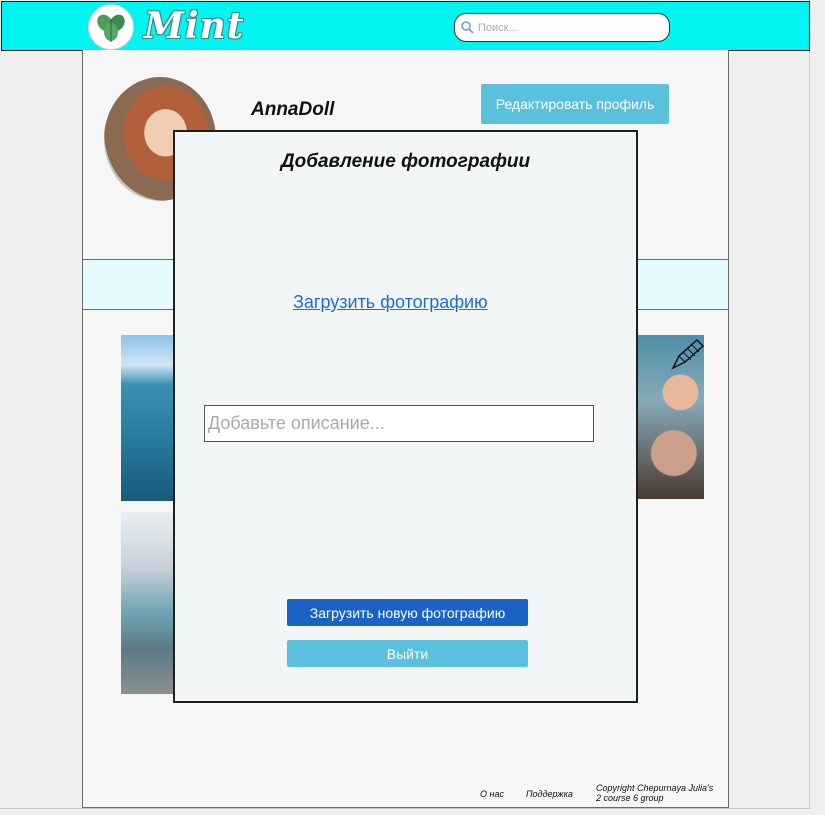 Image resolution: width=825 pixels, height=815 pixels. What do you see at coordinates (568, 27) in the screenshot?
I see `search-input` at bounding box center [568, 27].